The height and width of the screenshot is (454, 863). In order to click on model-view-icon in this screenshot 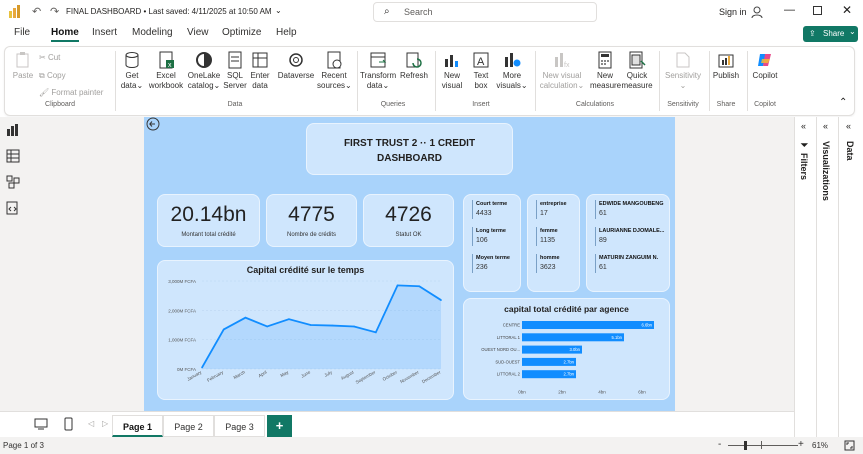, I will do `click(13, 182)`.